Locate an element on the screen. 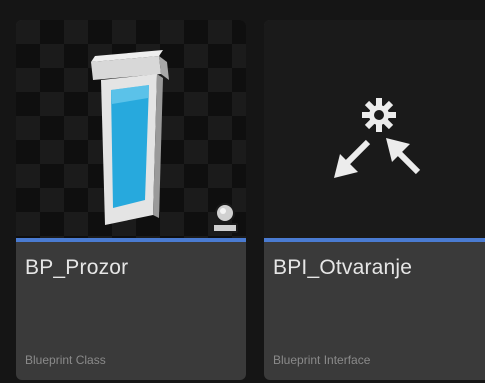  asset-type-label: Blueprint Class is located at coordinates (65, 360).